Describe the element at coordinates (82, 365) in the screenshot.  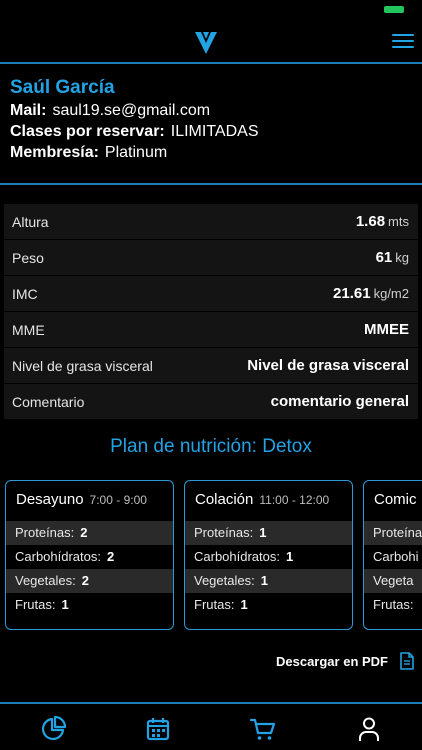
I see `stat-label: Nivel de grasa visceral` at that location.